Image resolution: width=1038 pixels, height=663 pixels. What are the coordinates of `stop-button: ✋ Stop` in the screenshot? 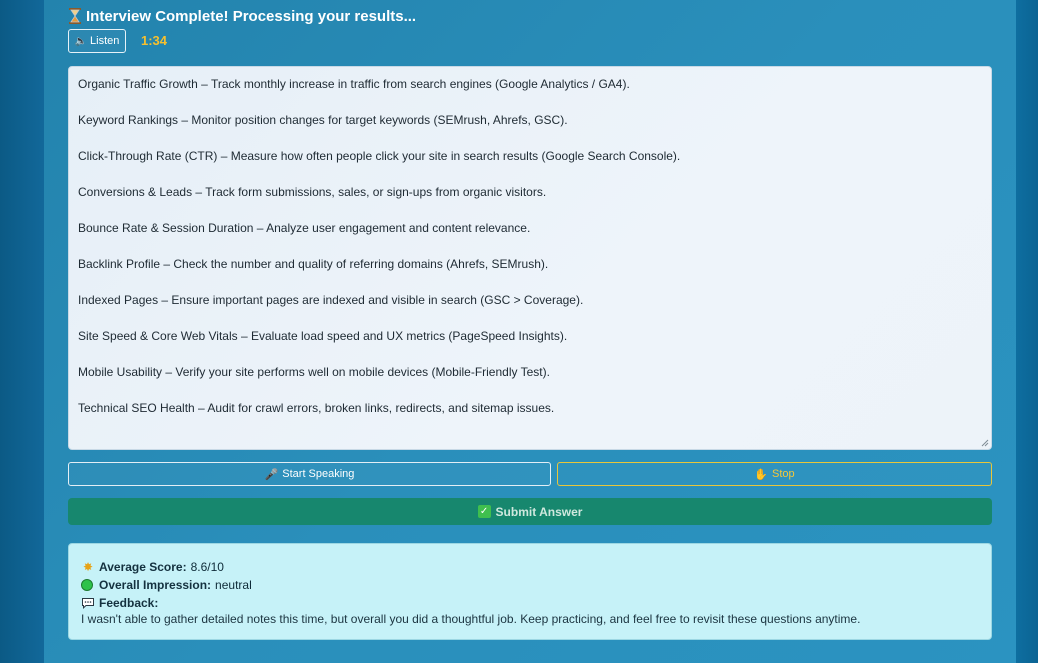 It's located at (774, 474).